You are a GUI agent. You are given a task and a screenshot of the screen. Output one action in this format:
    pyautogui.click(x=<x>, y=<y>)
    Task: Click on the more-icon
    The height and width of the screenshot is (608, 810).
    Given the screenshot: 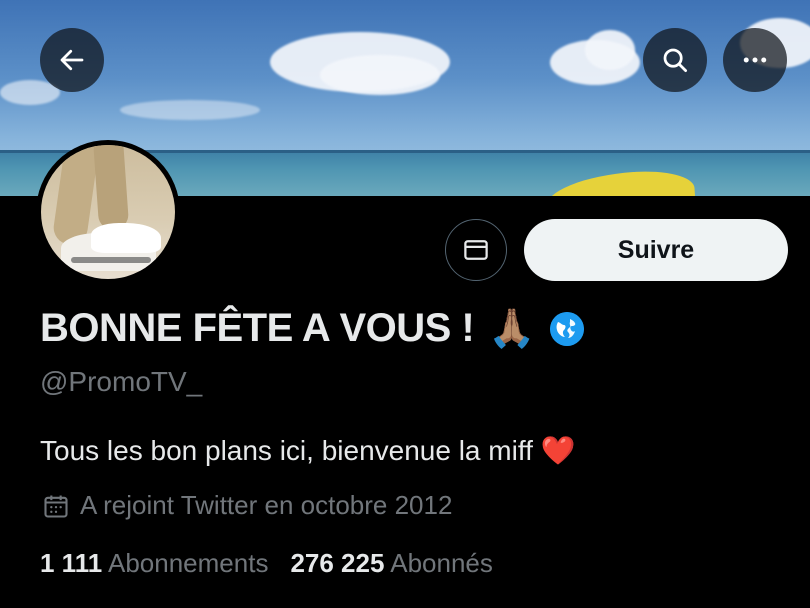 What is the action you would take?
    pyautogui.click(x=755, y=60)
    